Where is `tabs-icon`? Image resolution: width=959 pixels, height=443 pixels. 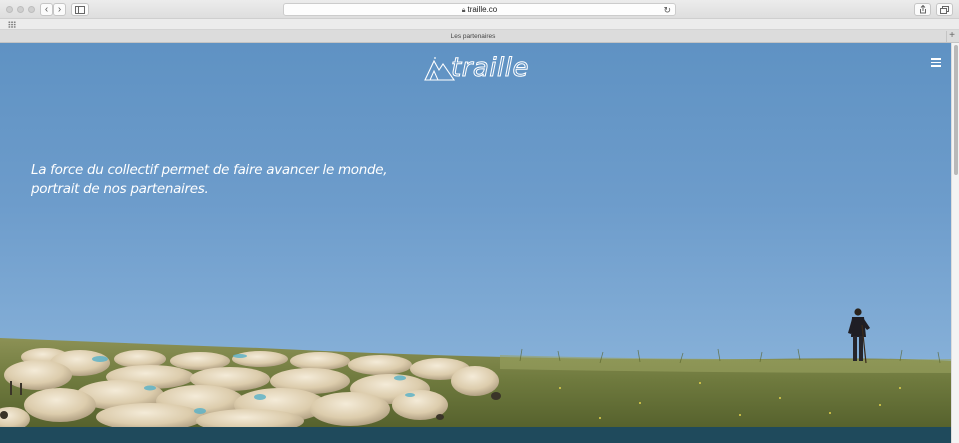 tabs-icon is located at coordinates (944, 10).